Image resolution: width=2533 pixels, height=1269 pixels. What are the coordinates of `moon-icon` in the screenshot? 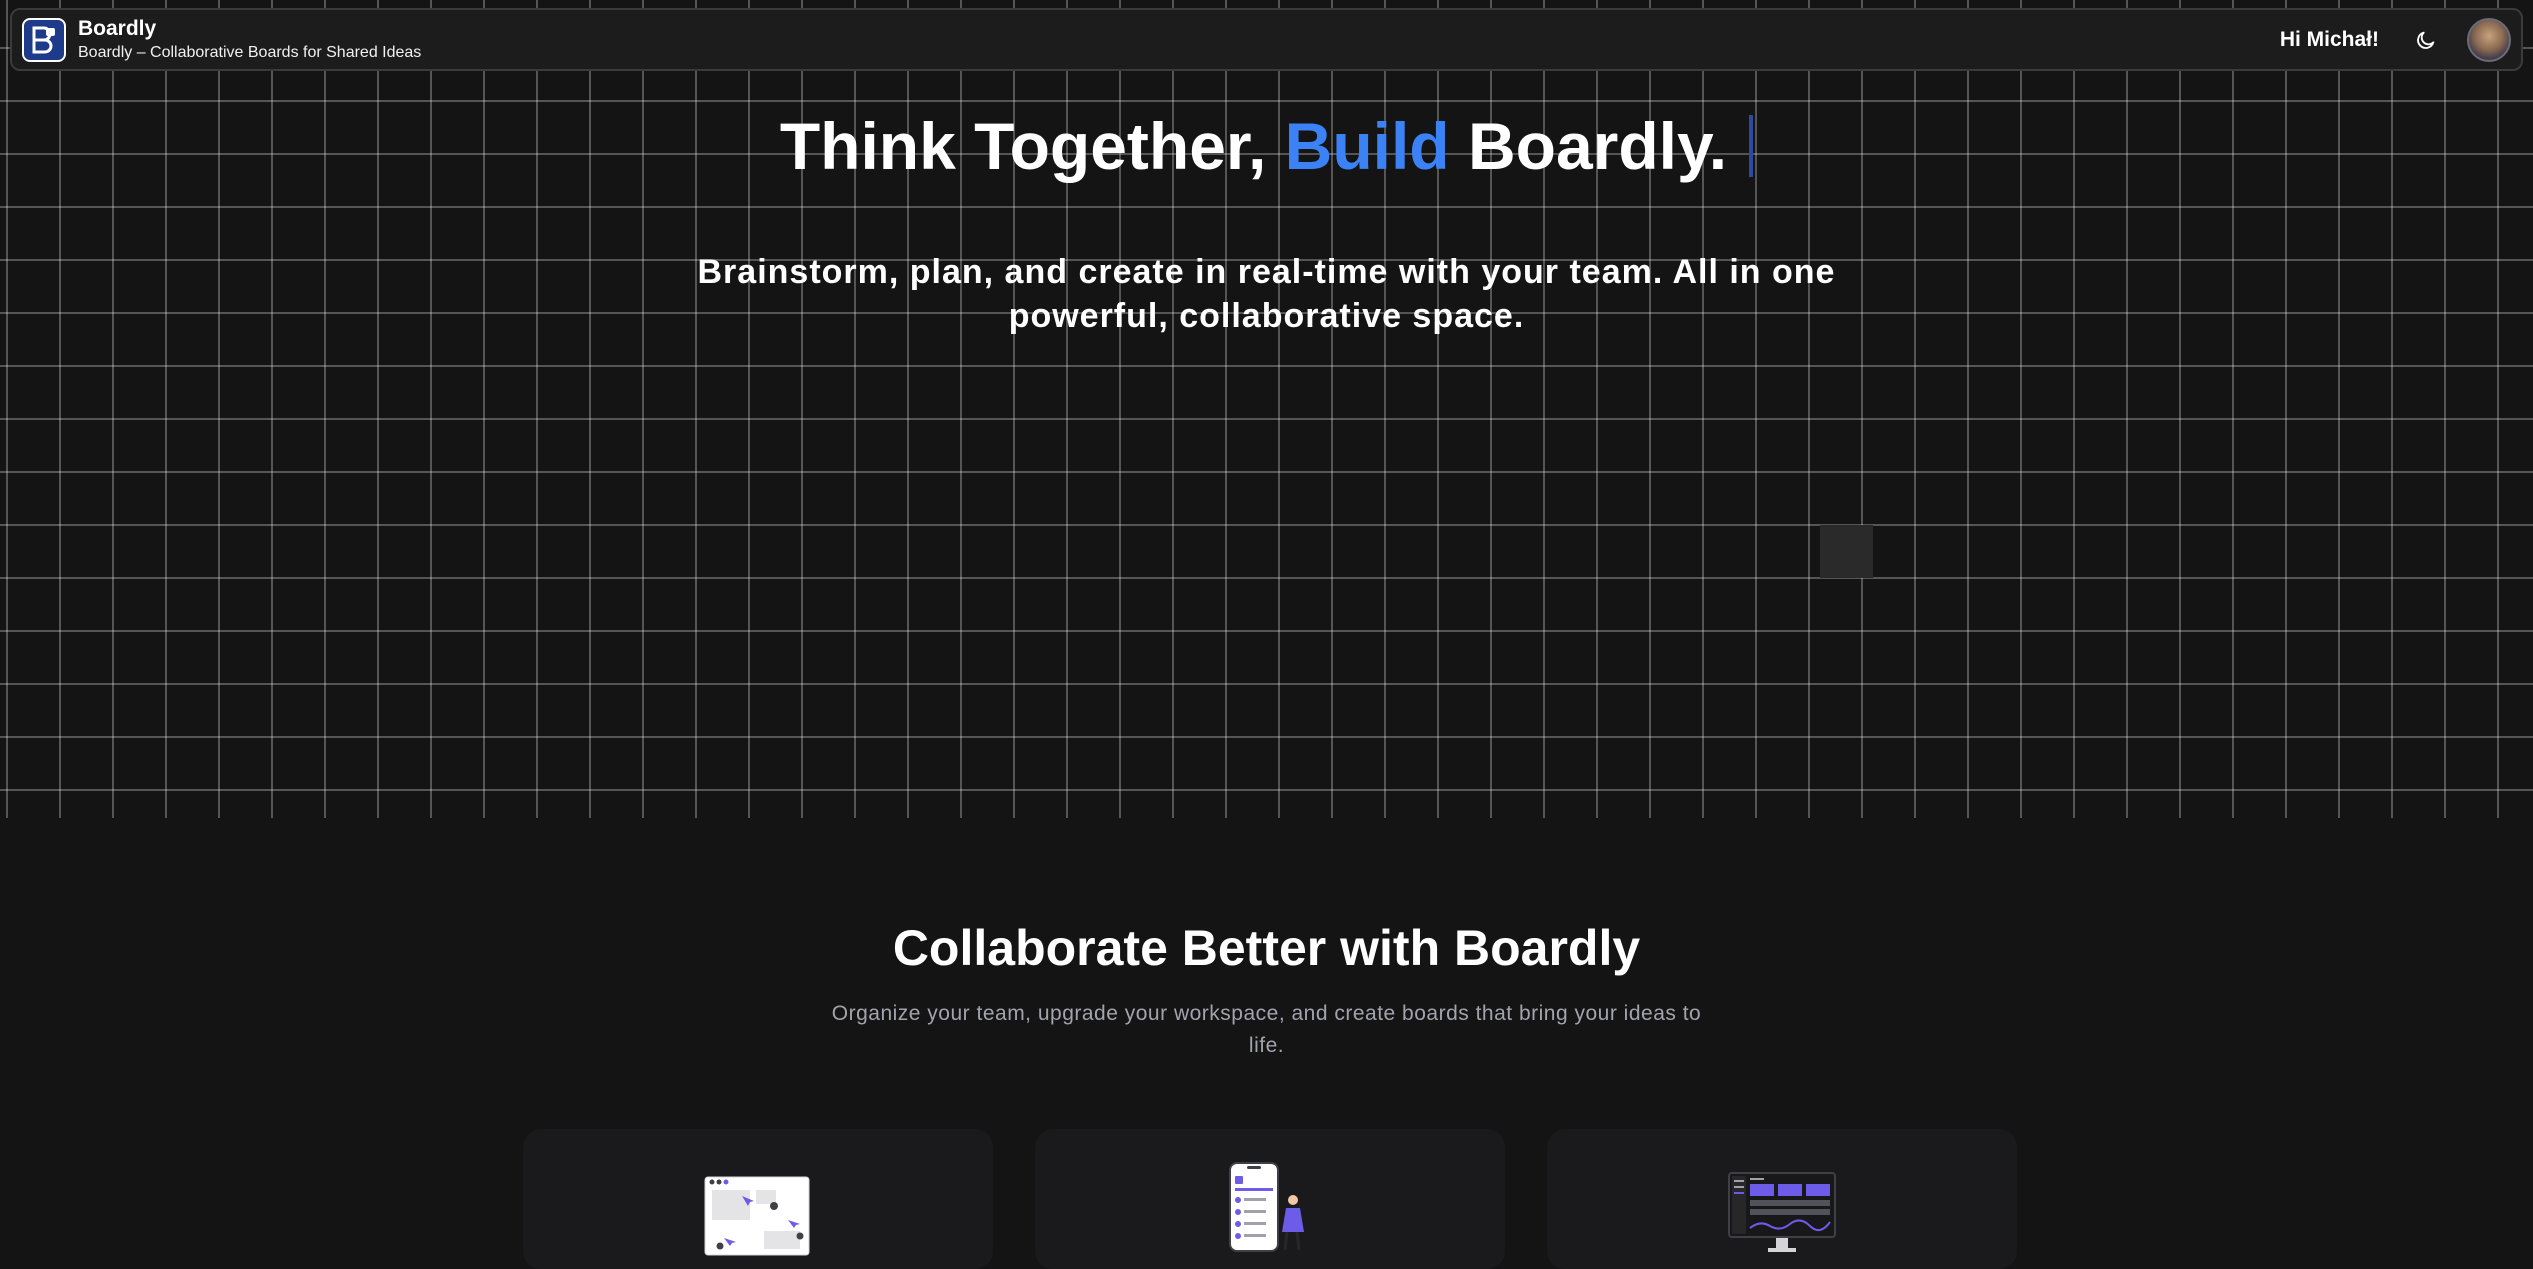 It's located at (2426, 40).